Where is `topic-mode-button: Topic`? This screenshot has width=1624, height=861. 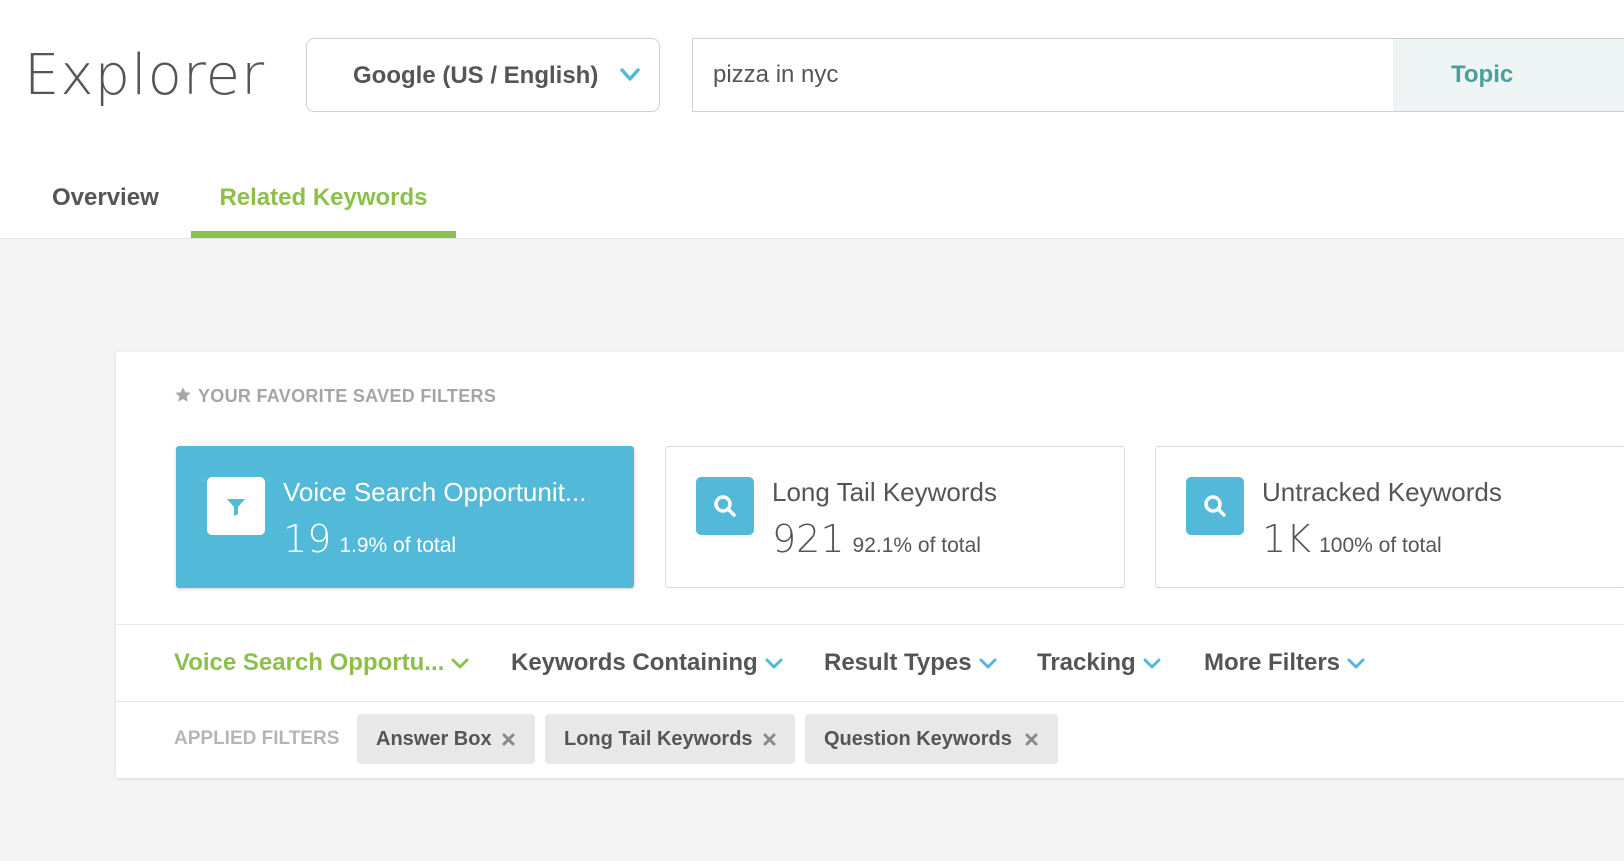 topic-mode-button: Topic is located at coordinates (1508, 75).